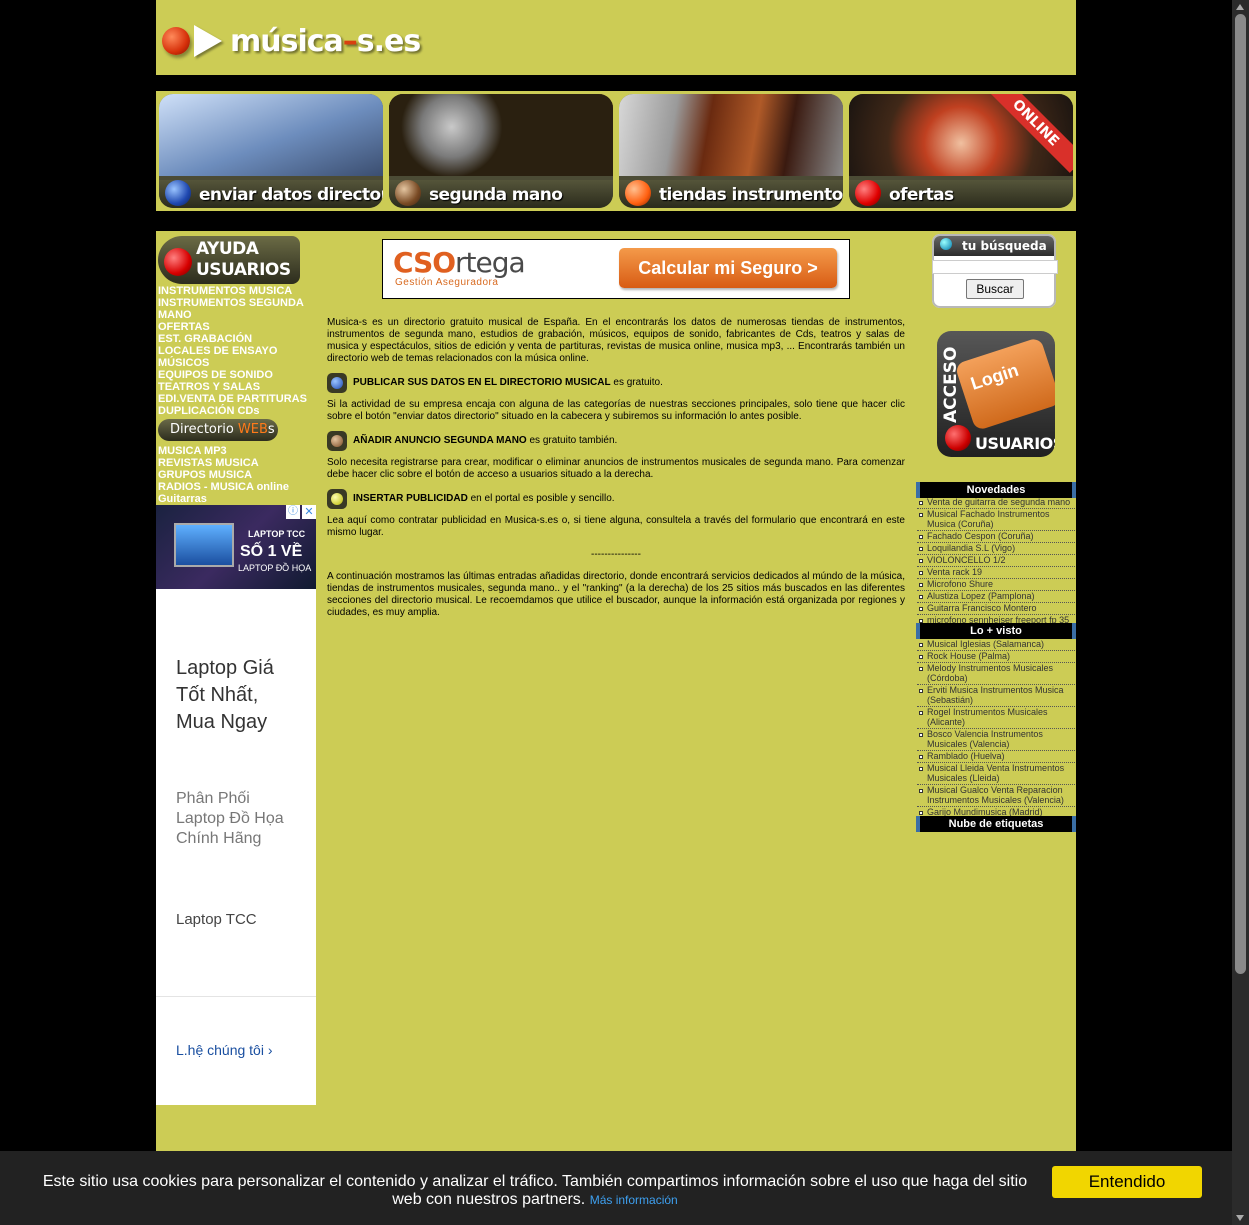  I want to click on list-item: Rogel Instrumentos Musicales (Alicante), so click(996, 718).